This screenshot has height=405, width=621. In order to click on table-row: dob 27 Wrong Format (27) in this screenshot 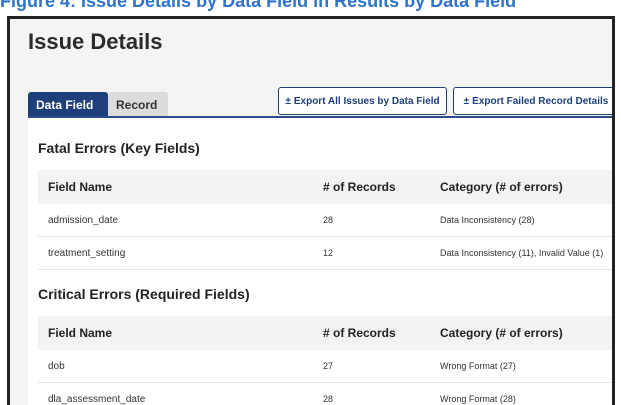, I will do `click(325, 366)`.